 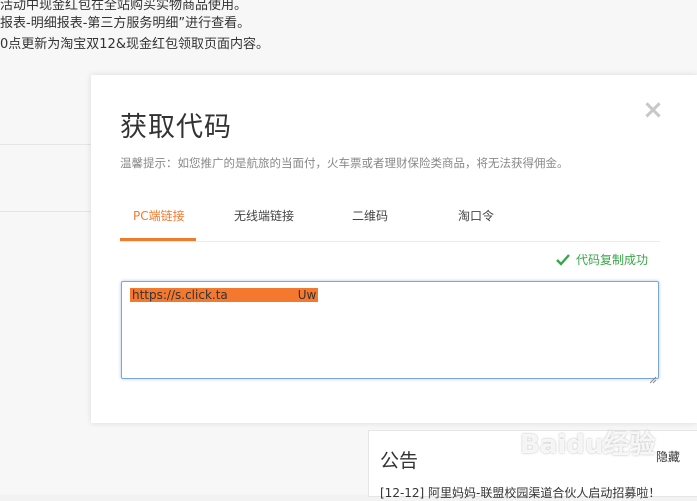 What do you see at coordinates (262, 295) in the screenshot?
I see `redacted-mask` at bounding box center [262, 295].